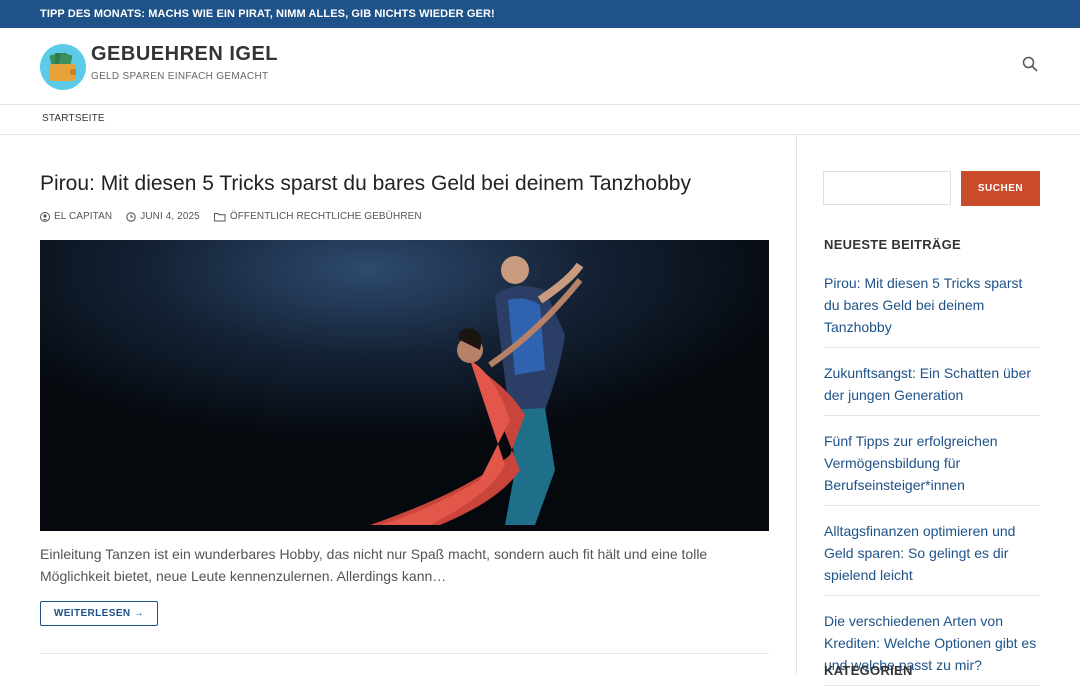 This screenshot has height=697, width=1080. What do you see at coordinates (404, 653) in the screenshot?
I see `post-divider` at bounding box center [404, 653].